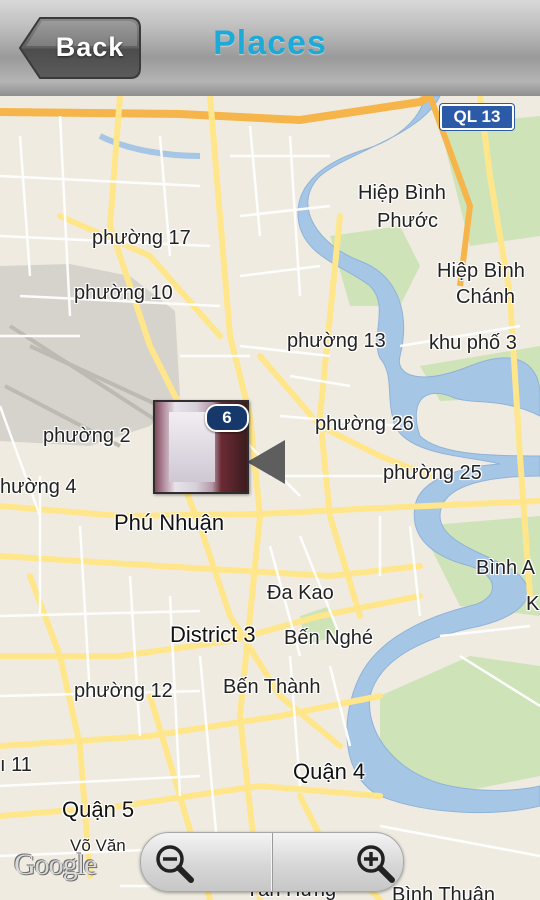 The width and height of the screenshot is (540, 900). What do you see at coordinates (364, 424) in the screenshot?
I see `map-label: phường 26` at bounding box center [364, 424].